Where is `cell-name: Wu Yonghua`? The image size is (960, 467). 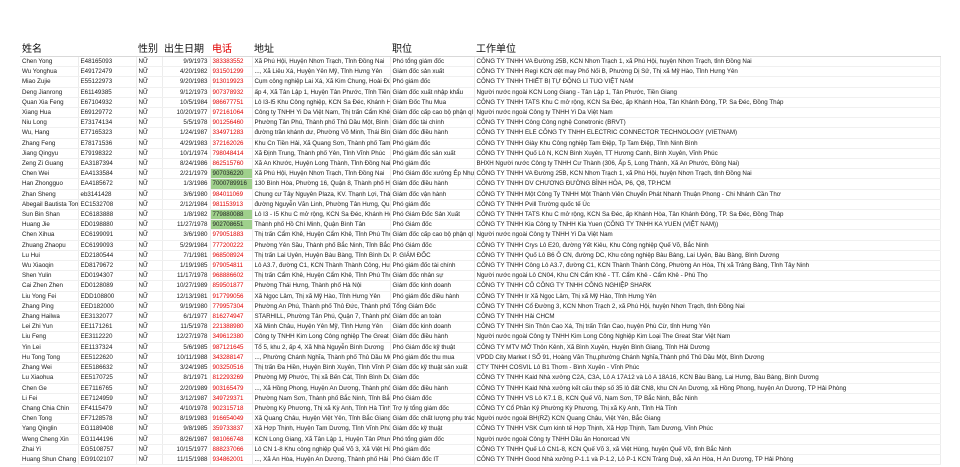
cell-name: Wu Yonghua is located at coordinates (49, 72).